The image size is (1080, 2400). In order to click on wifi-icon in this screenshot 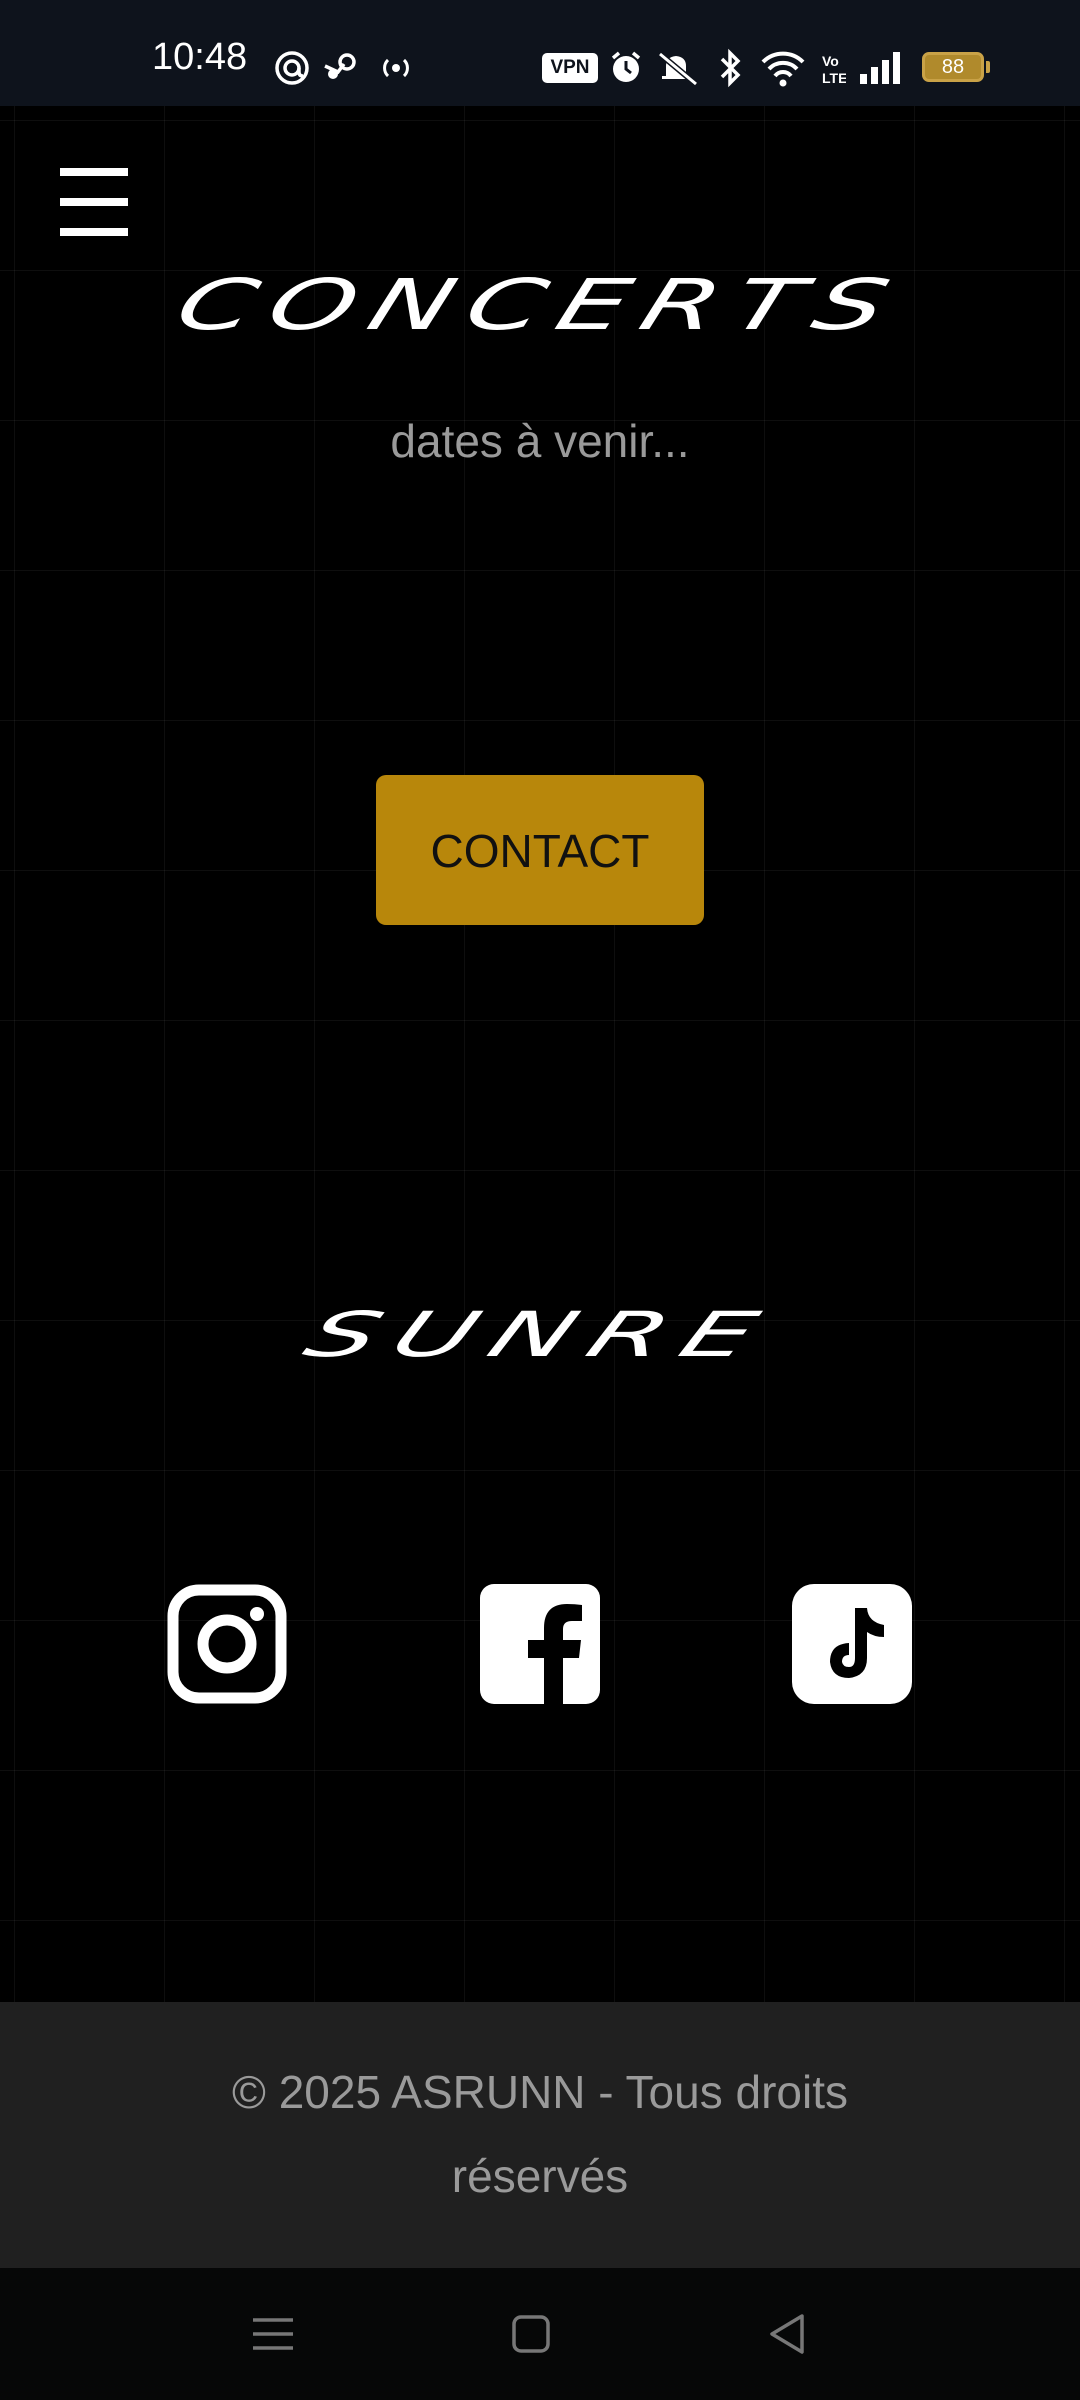, I will do `click(783, 69)`.